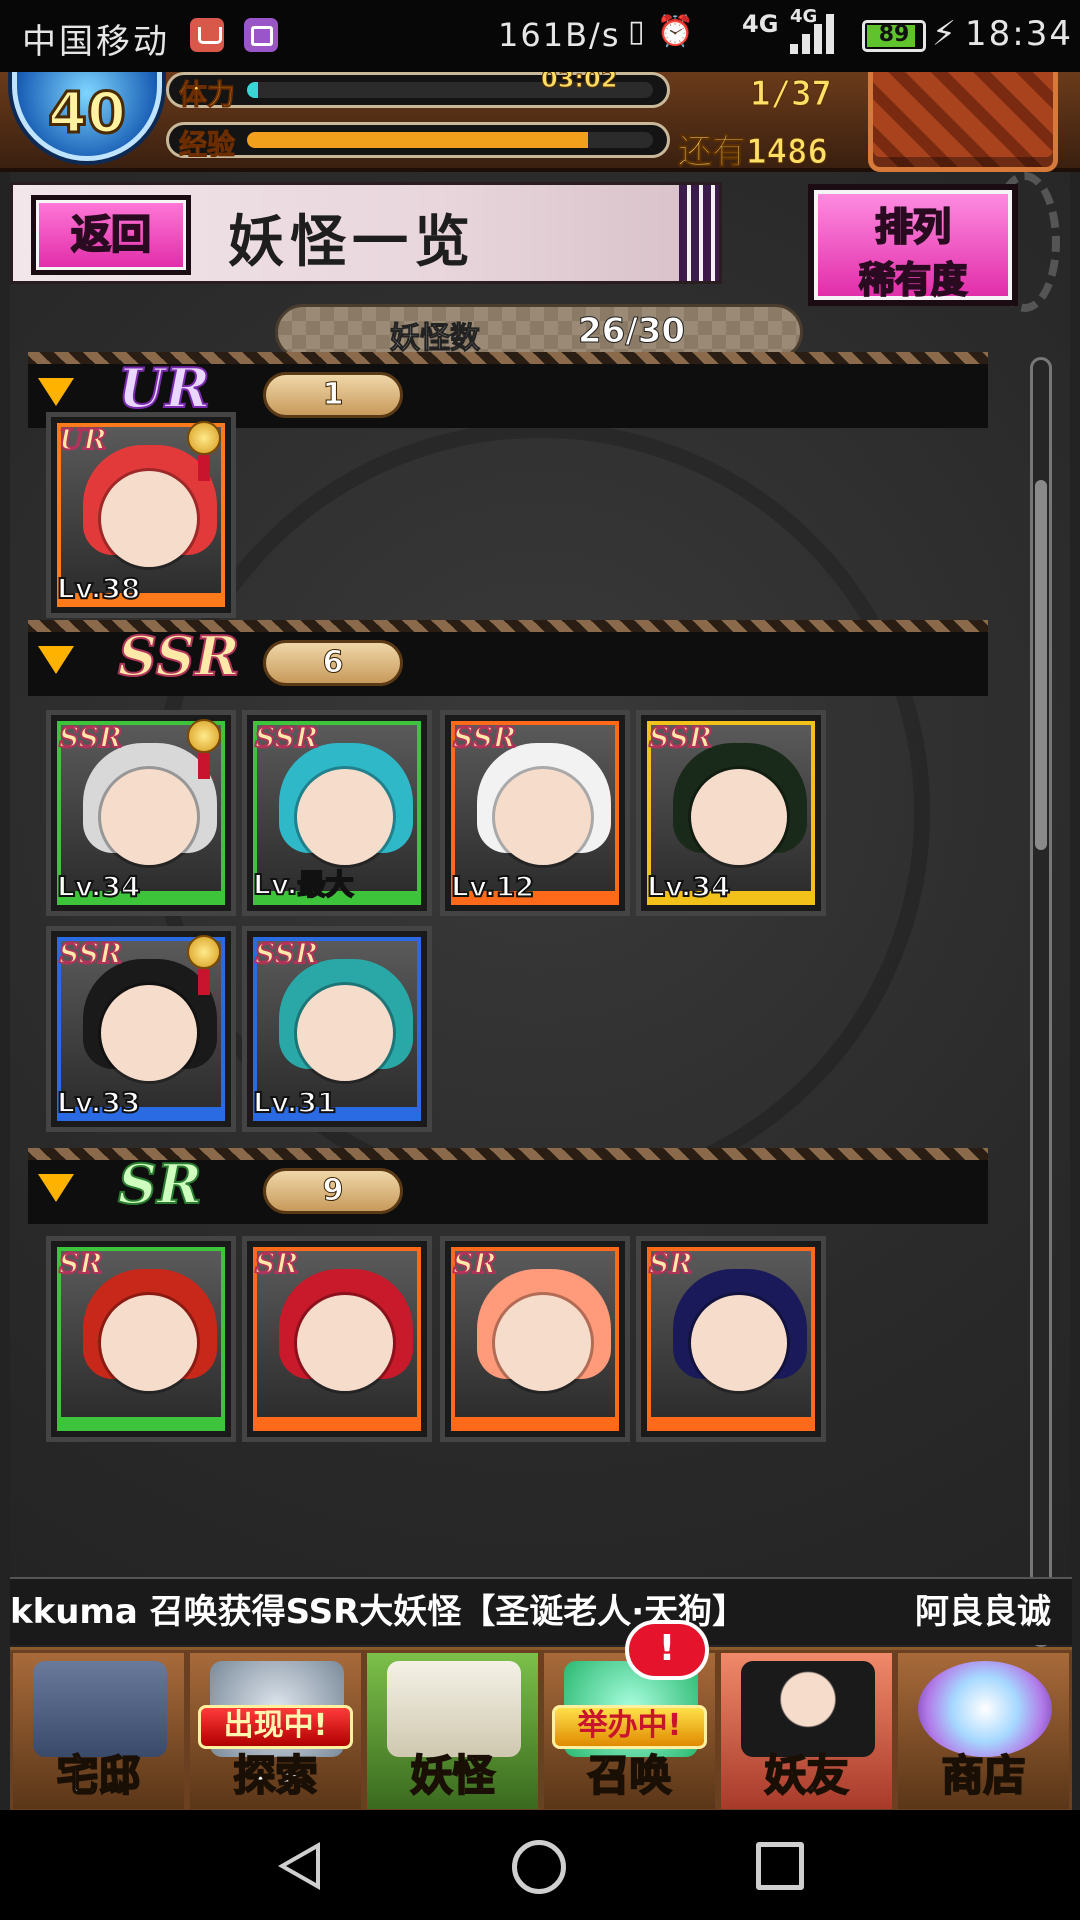 The image size is (1080, 1920). I want to click on summon-alert-badge: !, so click(667, 1650).